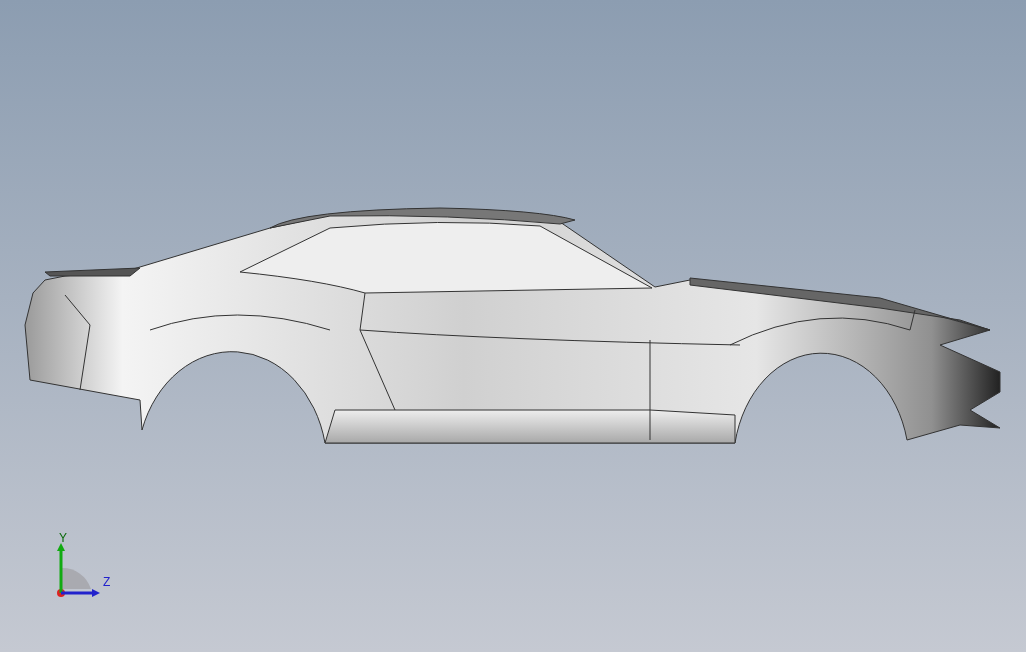 This screenshot has height=652, width=1026. I want to click on axis-label: Z, so click(107, 582).